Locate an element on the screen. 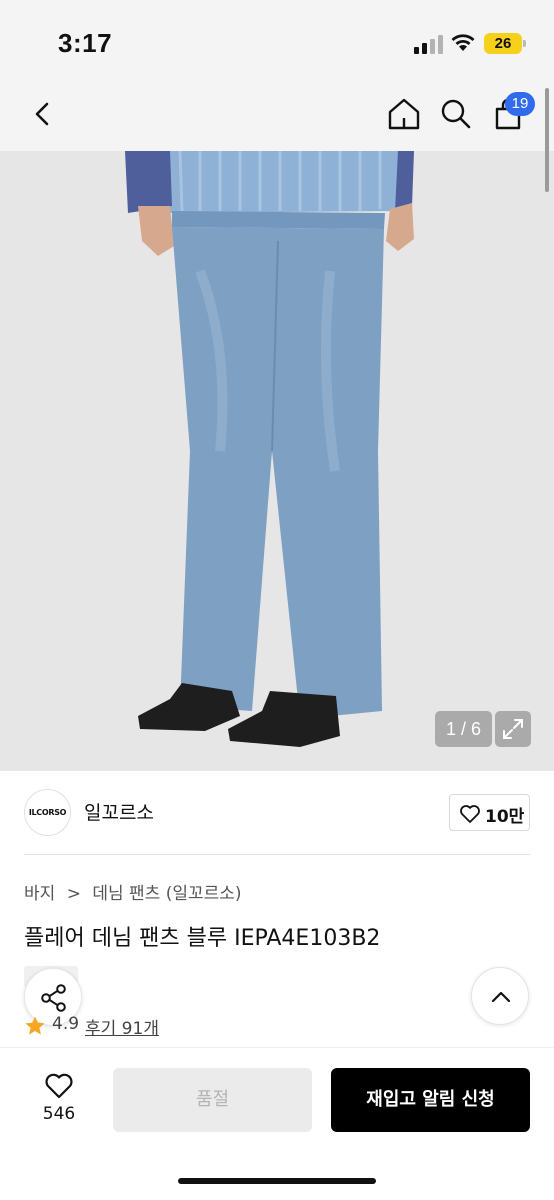 The image size is (554, 1200). status-bar: 3:17 26 is located at coordinates (277, 42).